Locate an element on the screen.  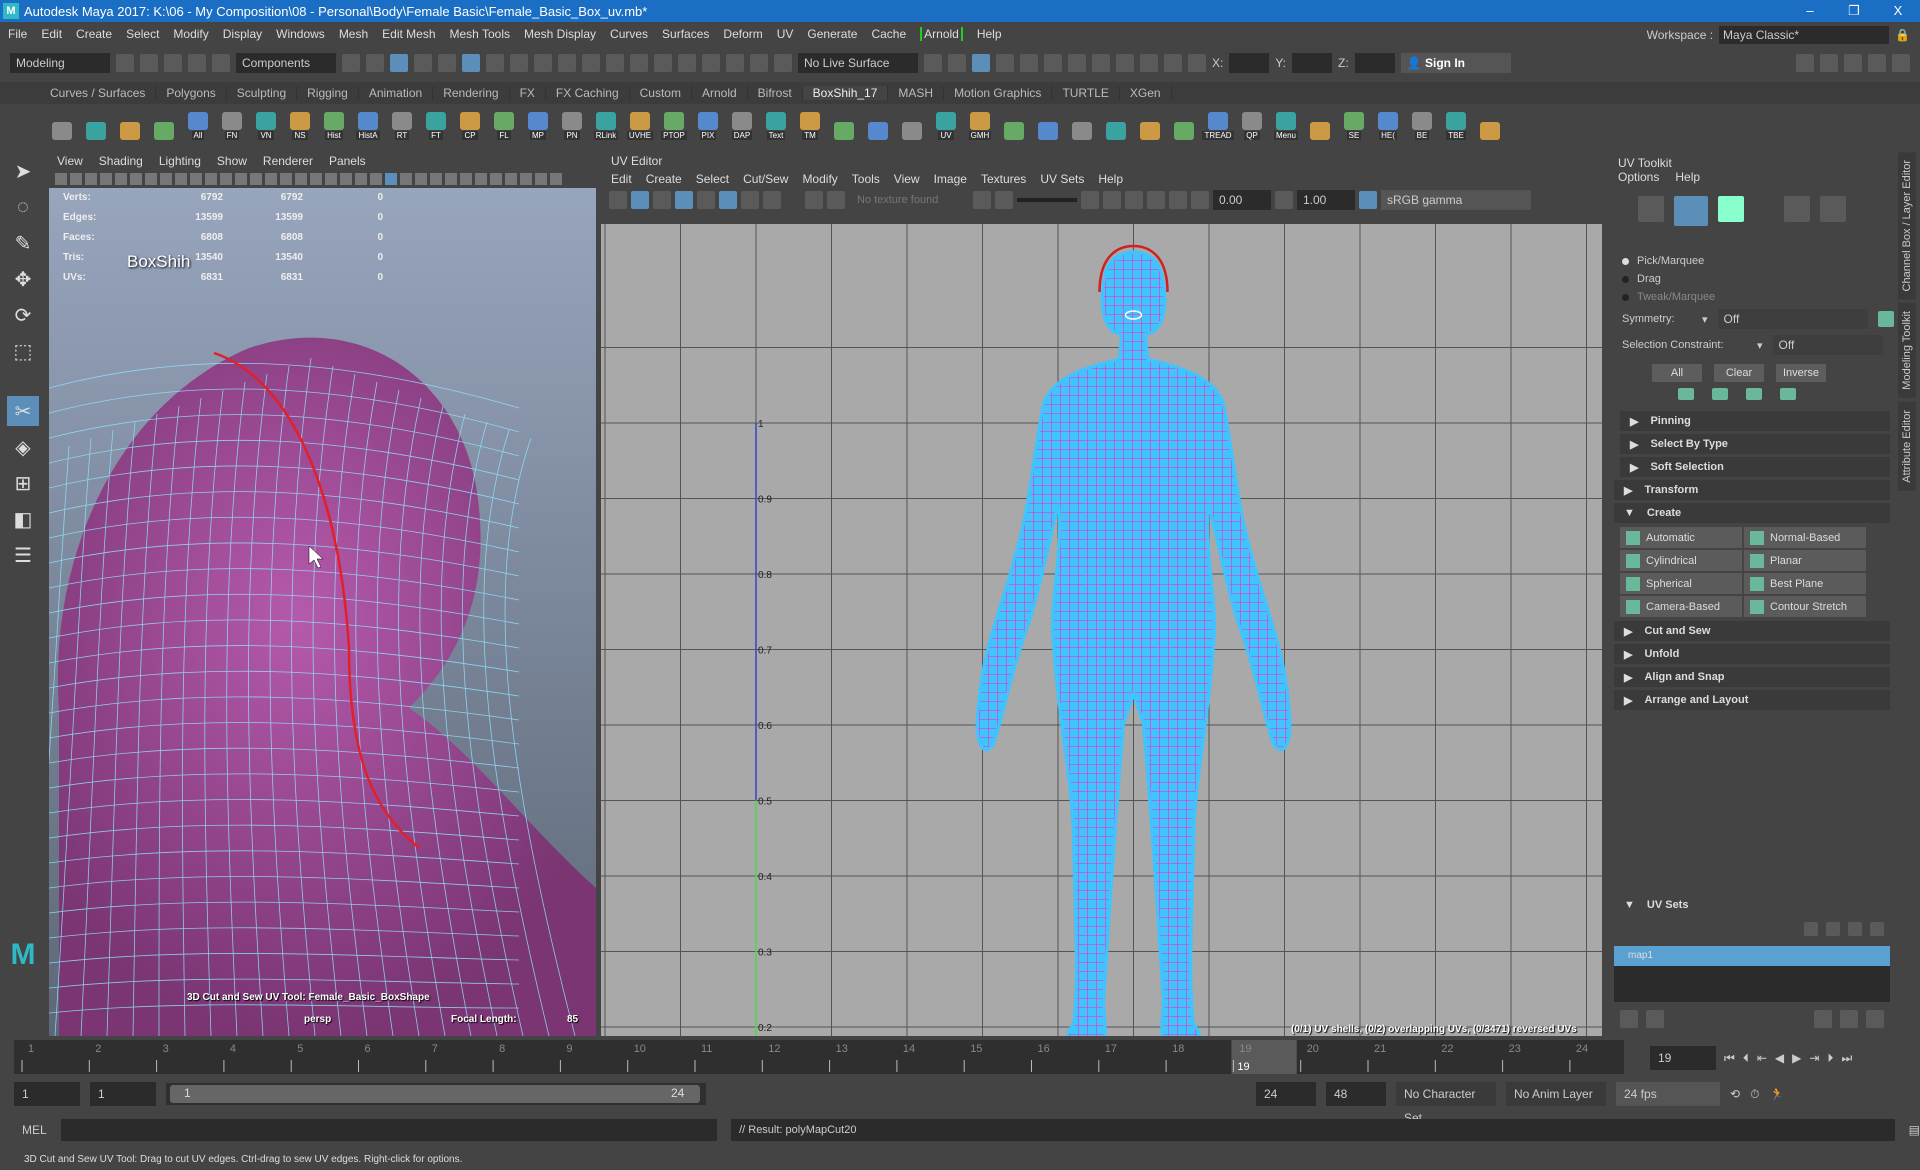
save-scene-icon is located at coordinates (173, 63).